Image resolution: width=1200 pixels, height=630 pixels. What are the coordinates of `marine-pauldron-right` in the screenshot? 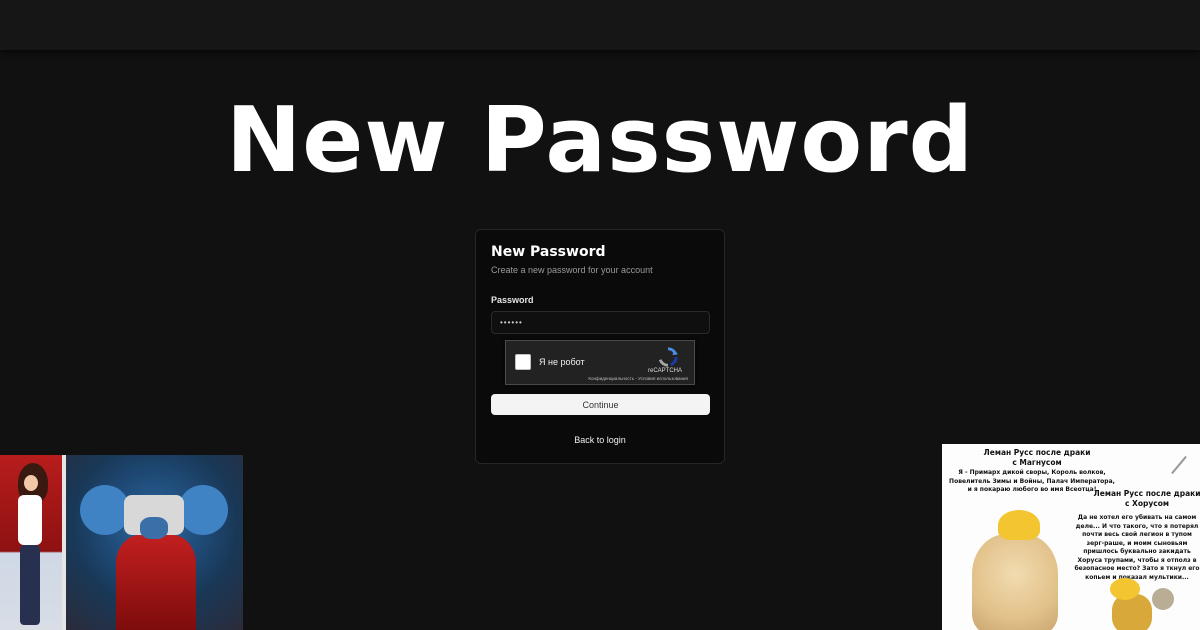 It's located at (203, 510).